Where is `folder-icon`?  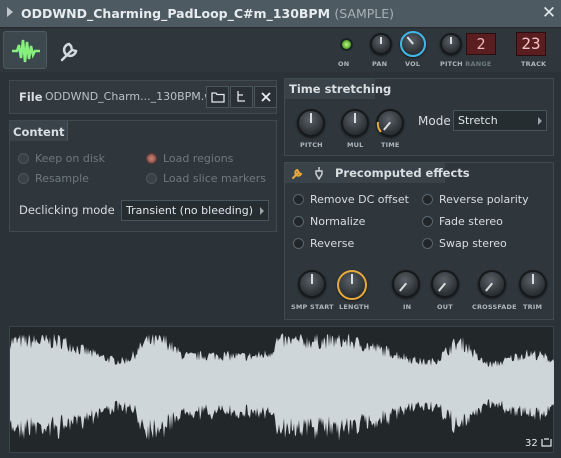 folder-icon is located at coordinates (217, 97).